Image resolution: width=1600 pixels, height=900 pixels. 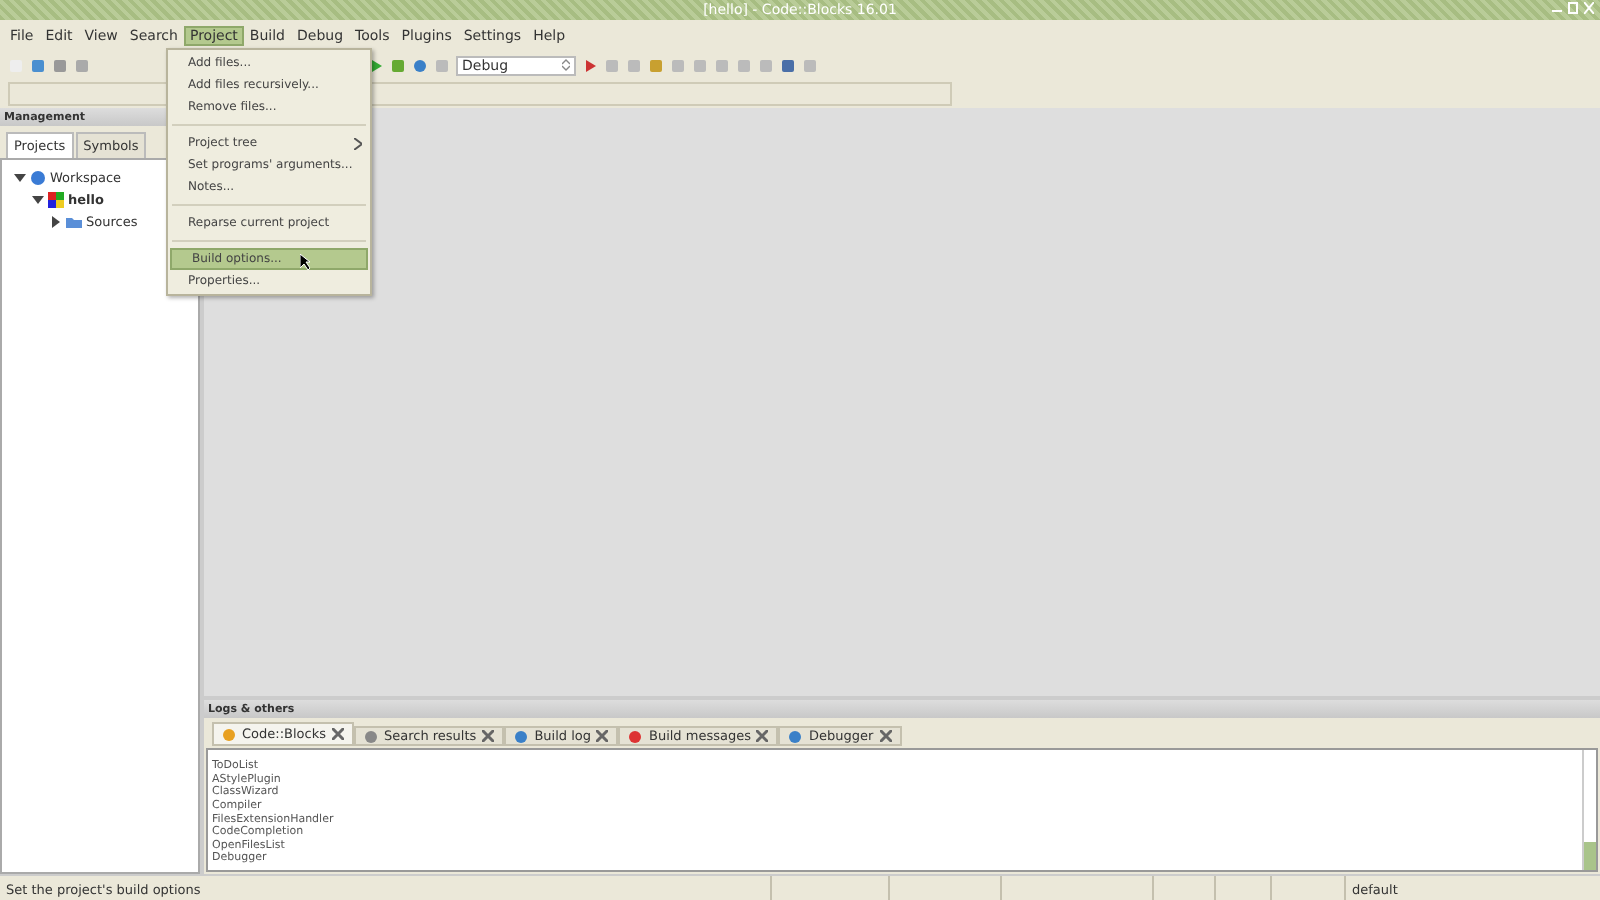 What do you see at coordinates (1589, 810) in the screenshot?
I see `scrollbar` at bounding box center [1589, 810].